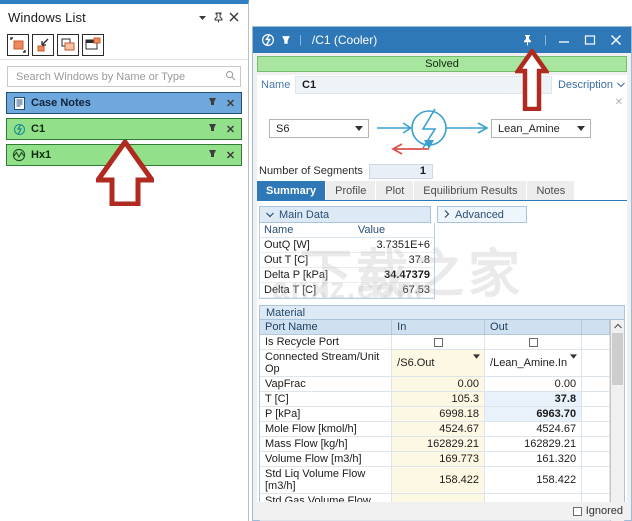 This screenshot has width=632, height=521. Describe the element at coordinates (319, 128) in the screenshot. I see `inlet-stream-select: S6` at that location.